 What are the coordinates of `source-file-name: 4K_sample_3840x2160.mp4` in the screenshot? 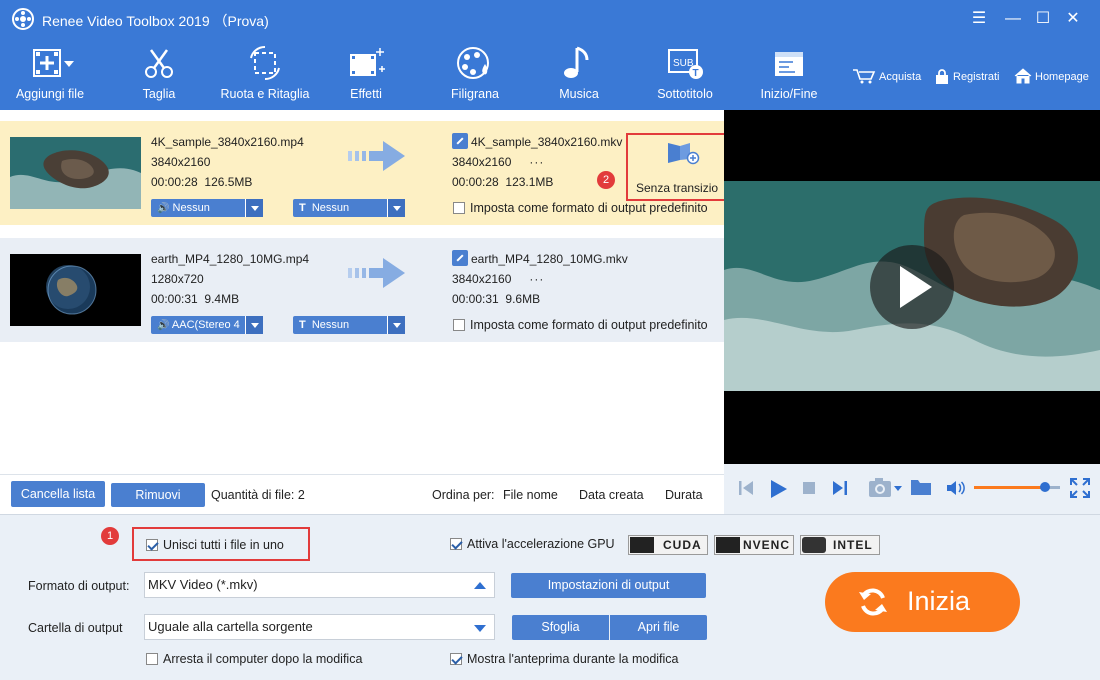 It's located at (227, 142).